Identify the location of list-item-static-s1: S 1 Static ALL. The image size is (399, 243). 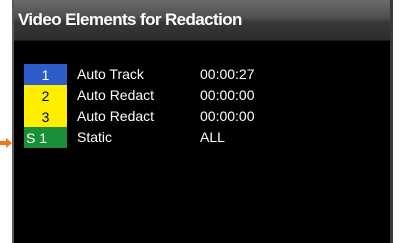
(207, 137).